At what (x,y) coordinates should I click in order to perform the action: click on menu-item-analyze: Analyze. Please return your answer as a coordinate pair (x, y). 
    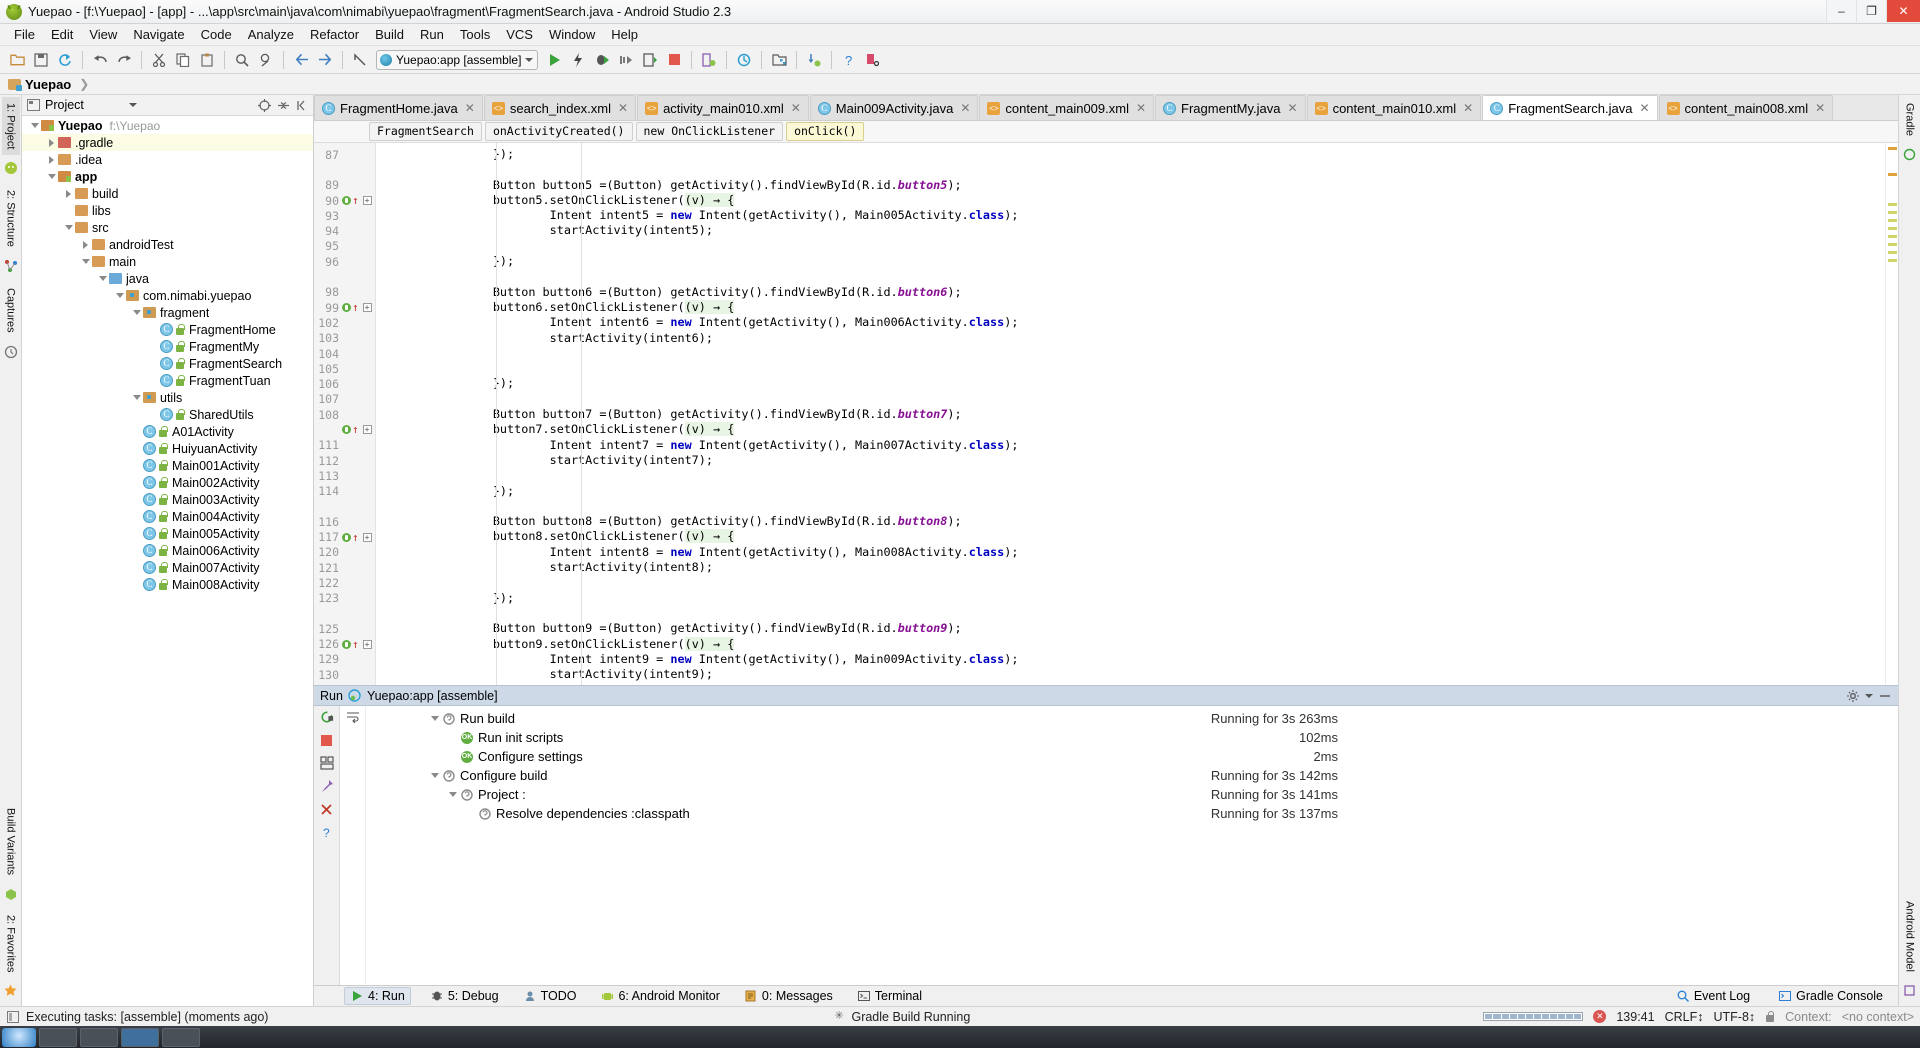
    Looking at the image, I should click on (271, 34).